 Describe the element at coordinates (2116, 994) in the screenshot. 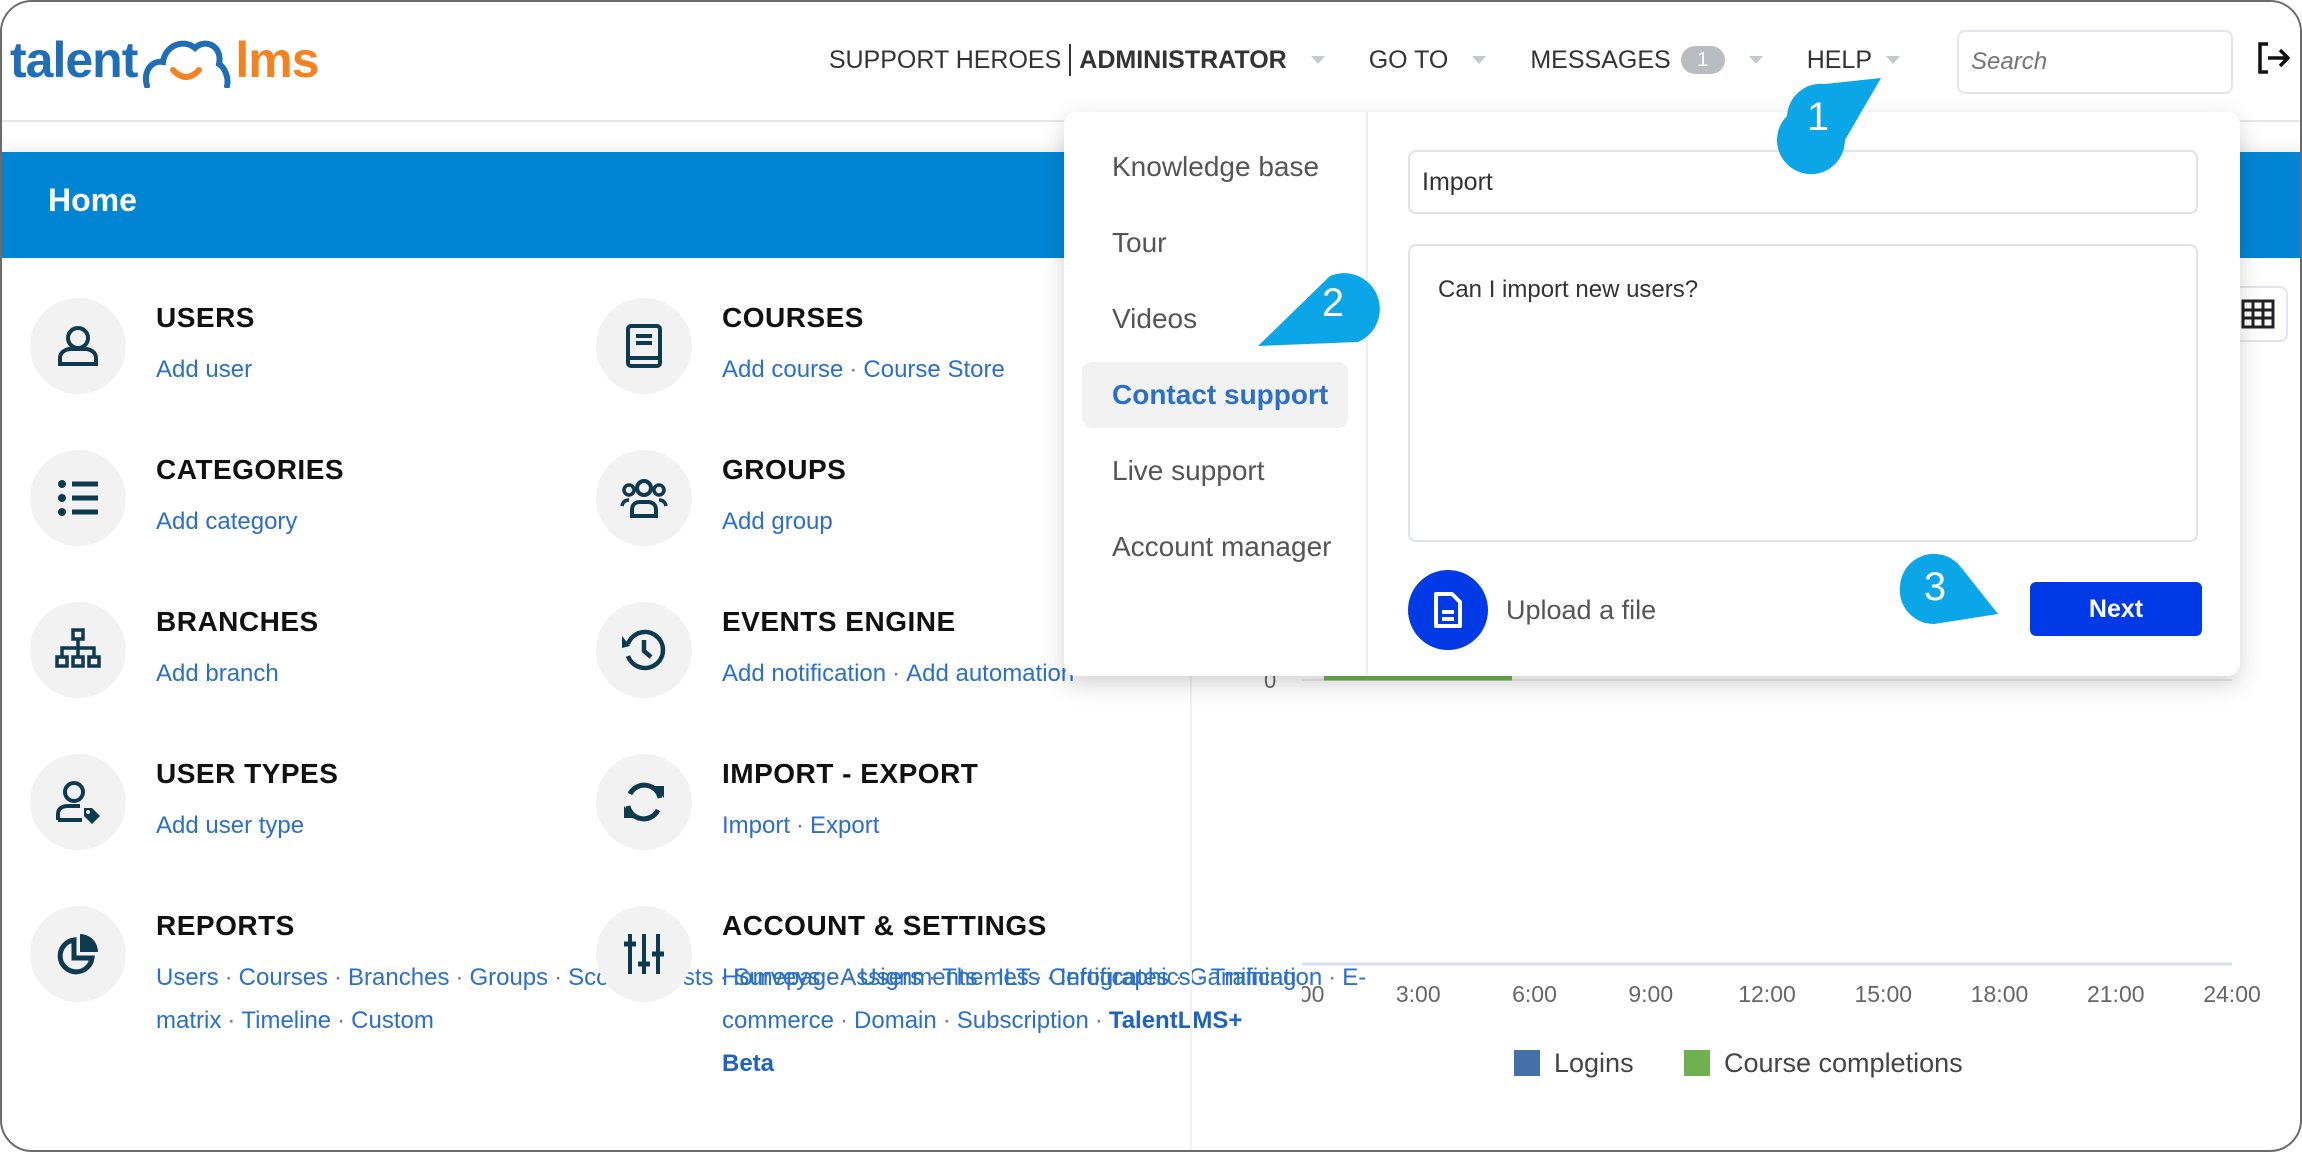

I see `x-tick-label: 21:00` at that location.